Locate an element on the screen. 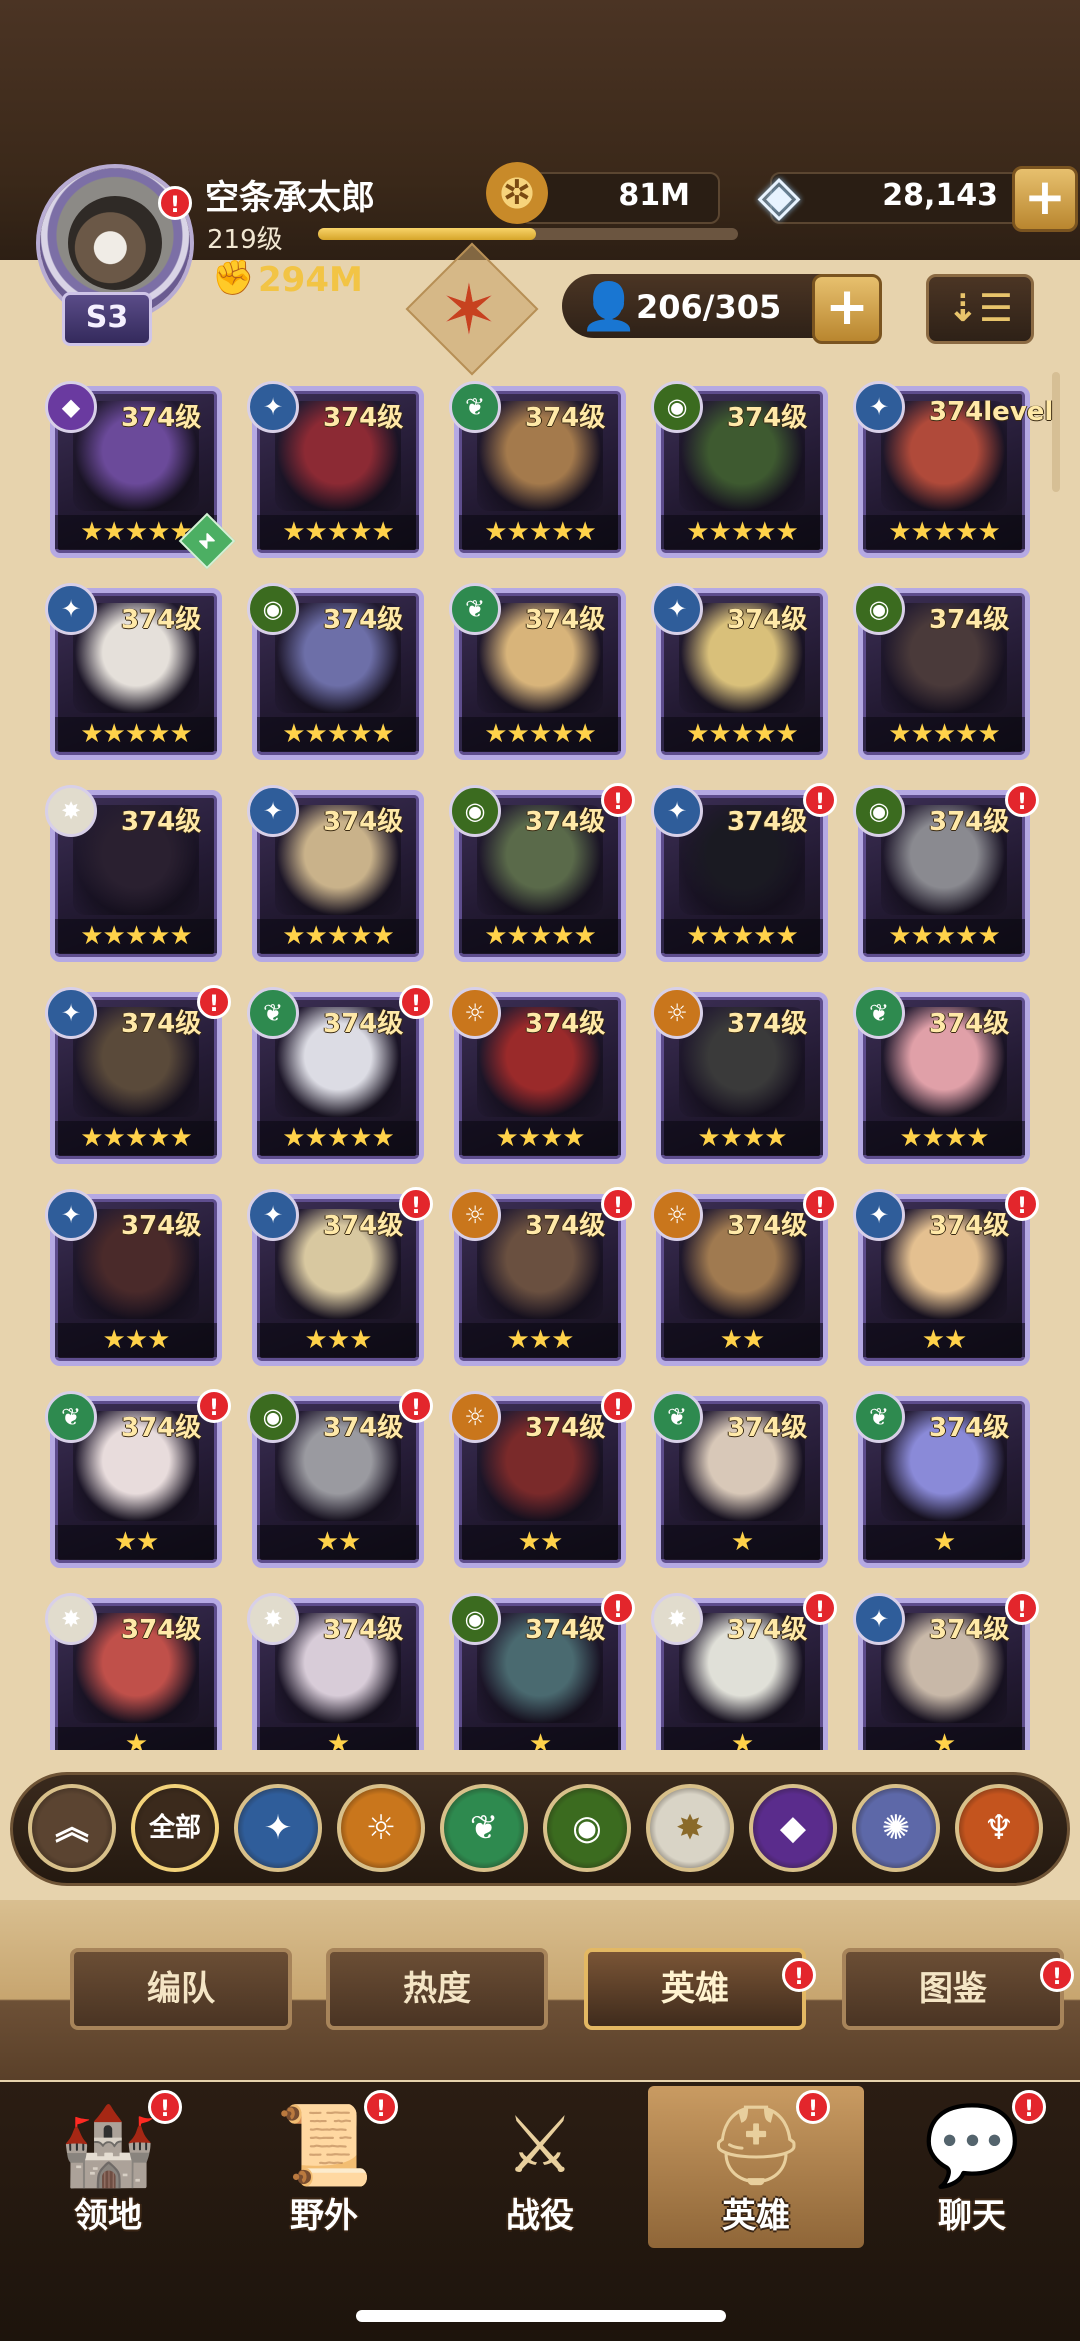 The image size is (1080, 2341). add-gems-button: + is located at coordinates (1045, 199).